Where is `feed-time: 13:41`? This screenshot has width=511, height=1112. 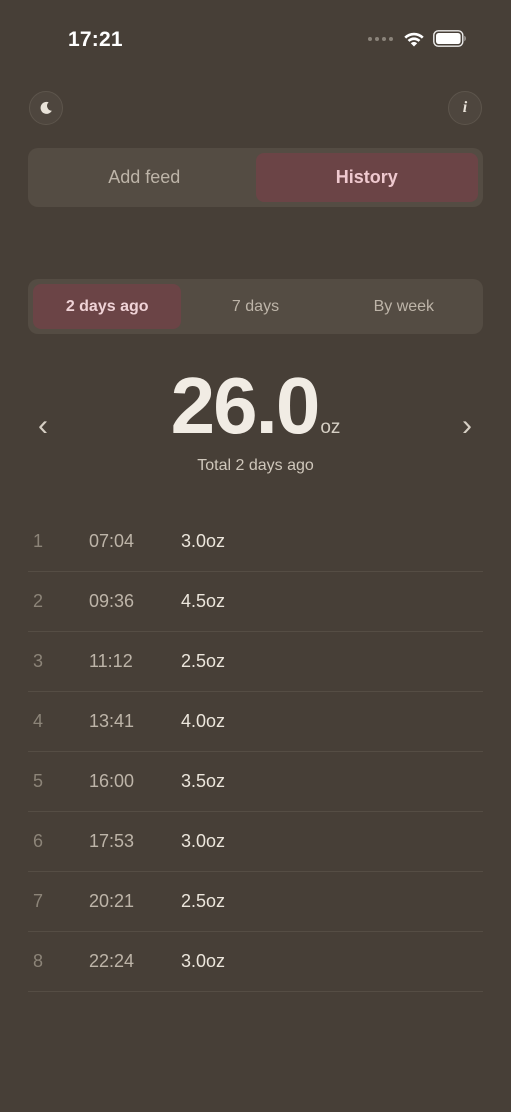
feed-time: 13:41 is located at coordinates (112, 721).